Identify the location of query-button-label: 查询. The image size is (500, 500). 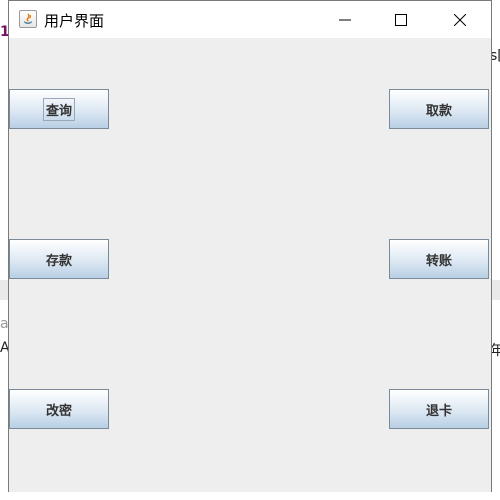
(59, 109).